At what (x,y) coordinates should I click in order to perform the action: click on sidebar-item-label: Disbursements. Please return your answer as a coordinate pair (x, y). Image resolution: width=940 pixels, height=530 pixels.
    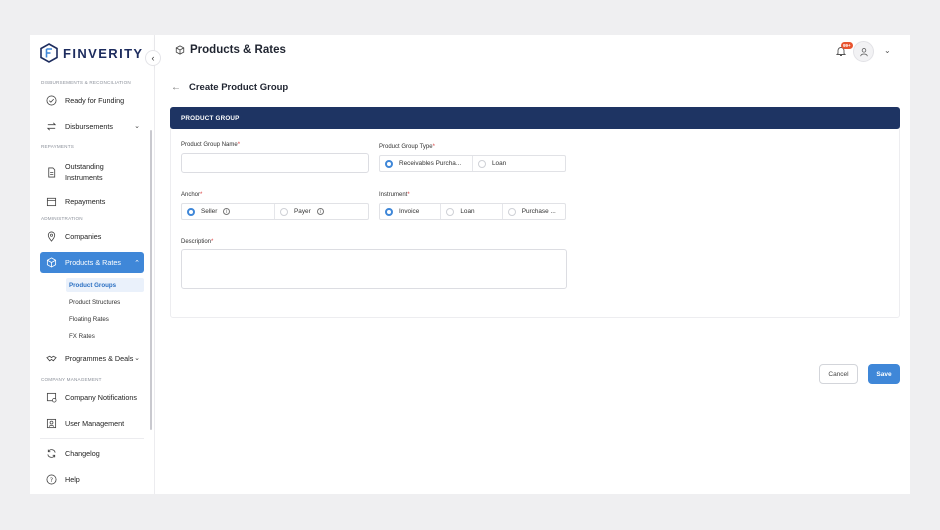
    Looking at the image, I should click on (89, 126).